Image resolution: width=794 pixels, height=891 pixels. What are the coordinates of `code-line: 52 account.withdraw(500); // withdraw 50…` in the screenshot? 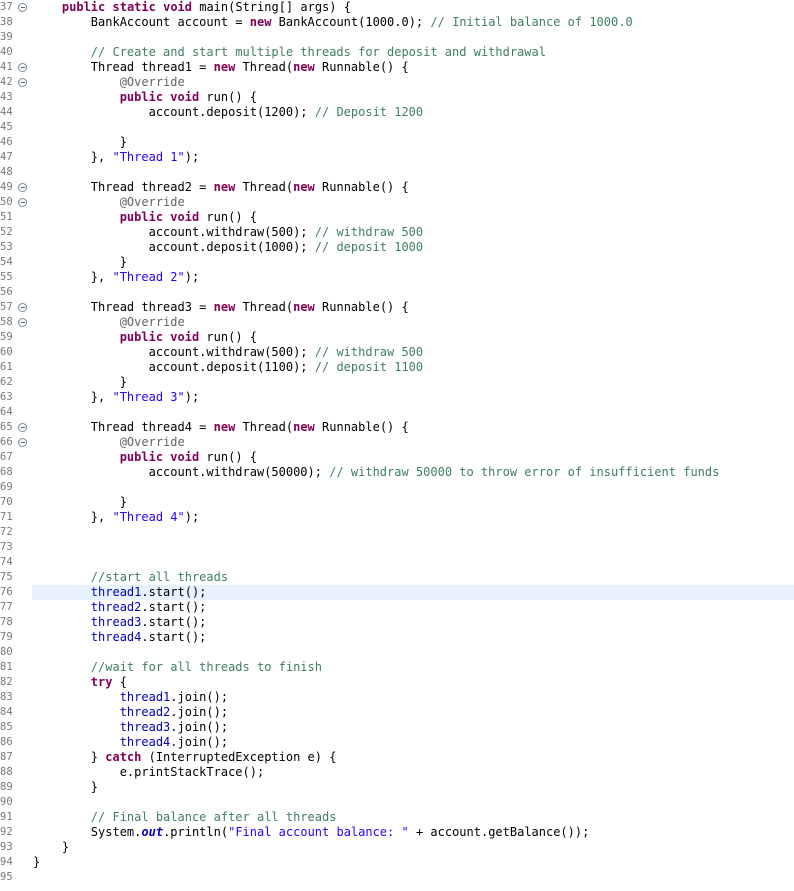 It's located at (397, 232).